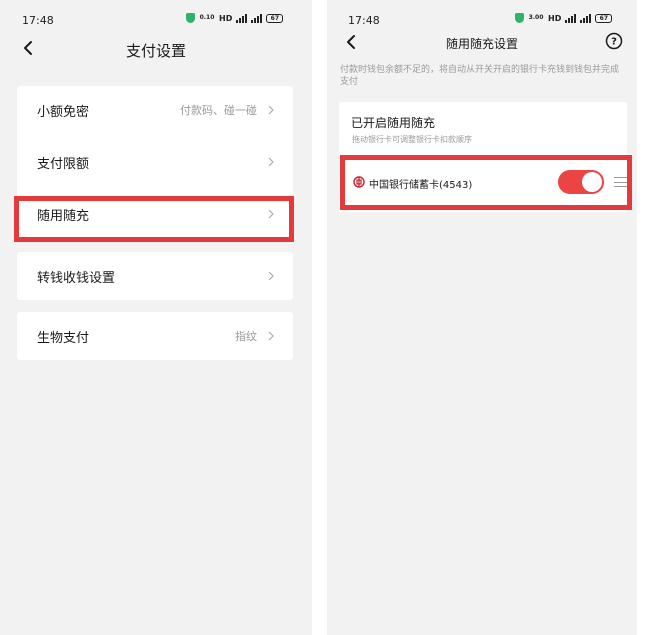 This screenshot has width=655, height=635. What do you see at coordinates (480, 76) in the screenshot?
I see `topup-tip-text: 付款时钱包余额不足的，将自动从开关开启的银行卡充钱到钱包并完成支付` at bounding box center [480, 76].